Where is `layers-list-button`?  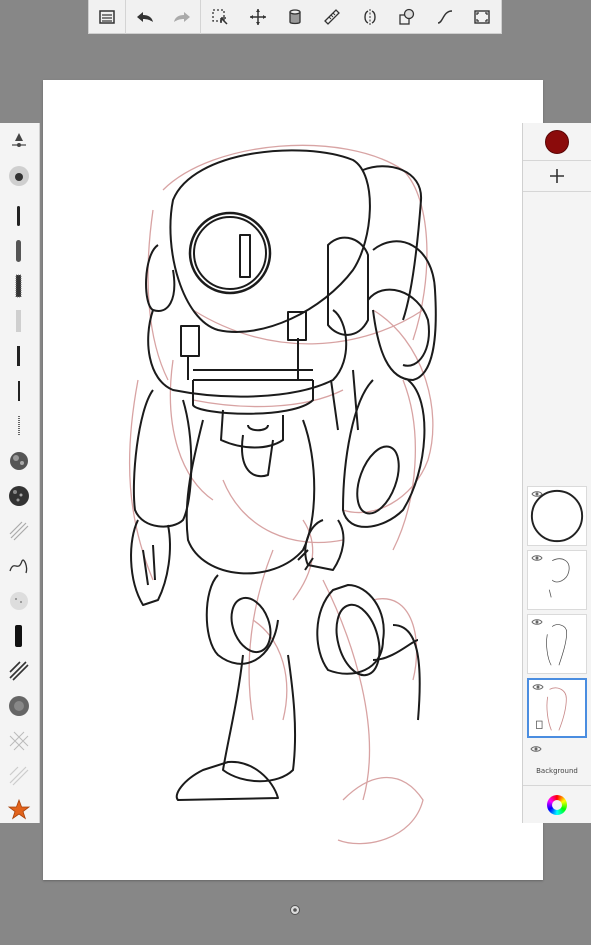 layers-list-button is located at coordinates (108, 17).